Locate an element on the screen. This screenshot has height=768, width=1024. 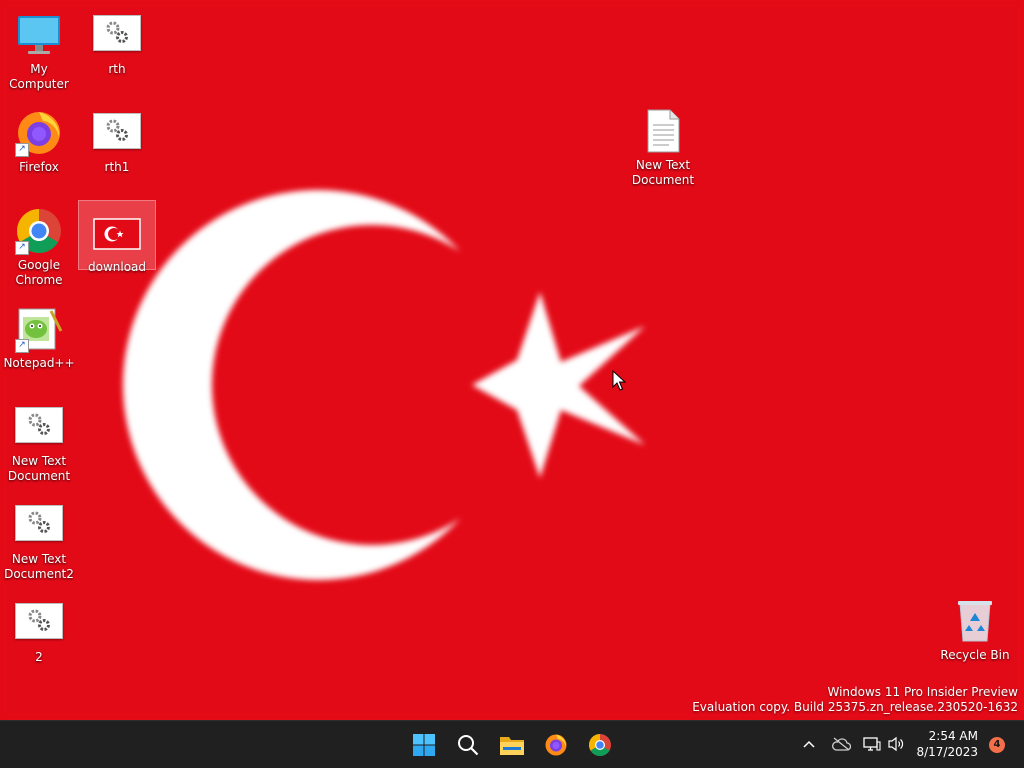
start-icon is located at coordinates (424, 745).